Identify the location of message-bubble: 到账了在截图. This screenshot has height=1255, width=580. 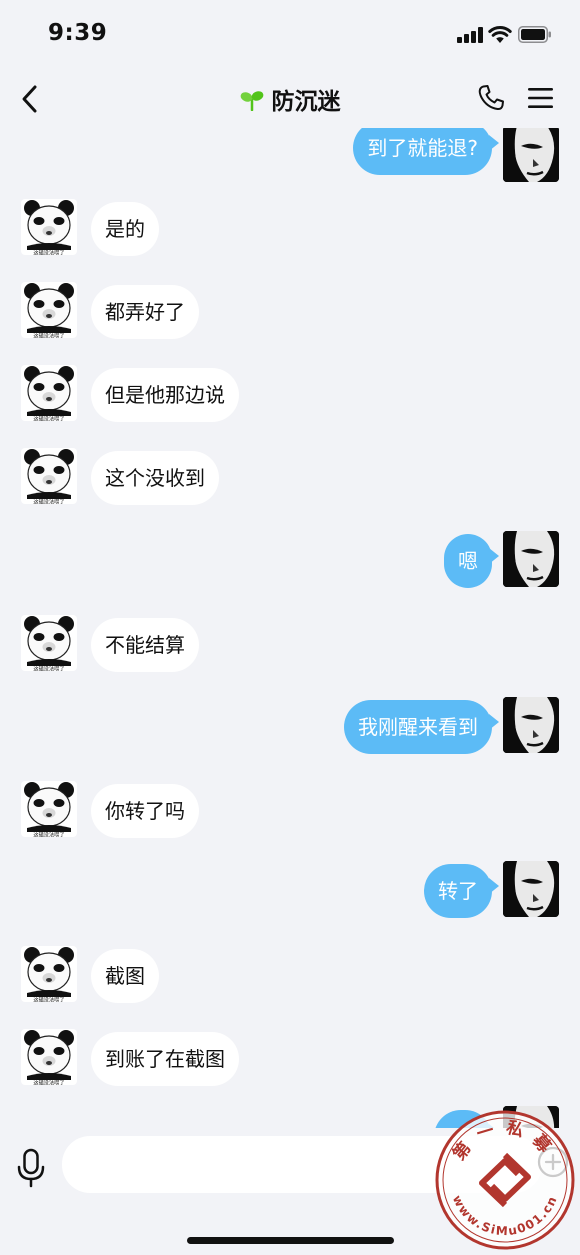
(165, 1059).